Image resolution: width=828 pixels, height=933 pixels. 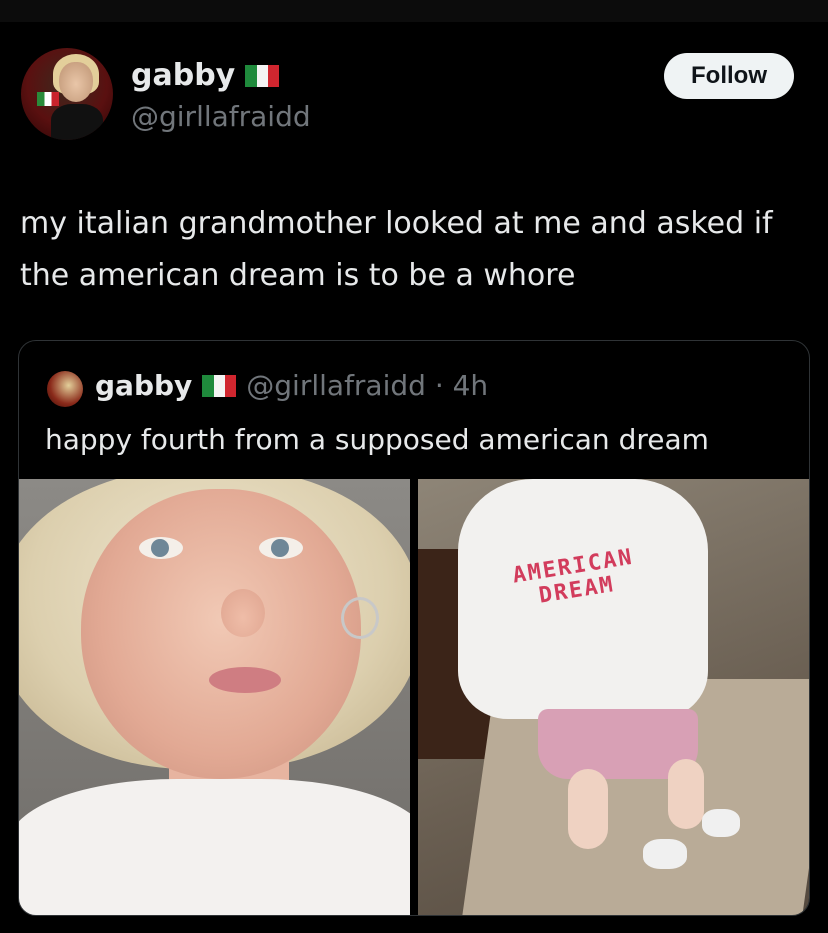 I want to click on quoted-author-name: gabby, so click(x=143, y=385).